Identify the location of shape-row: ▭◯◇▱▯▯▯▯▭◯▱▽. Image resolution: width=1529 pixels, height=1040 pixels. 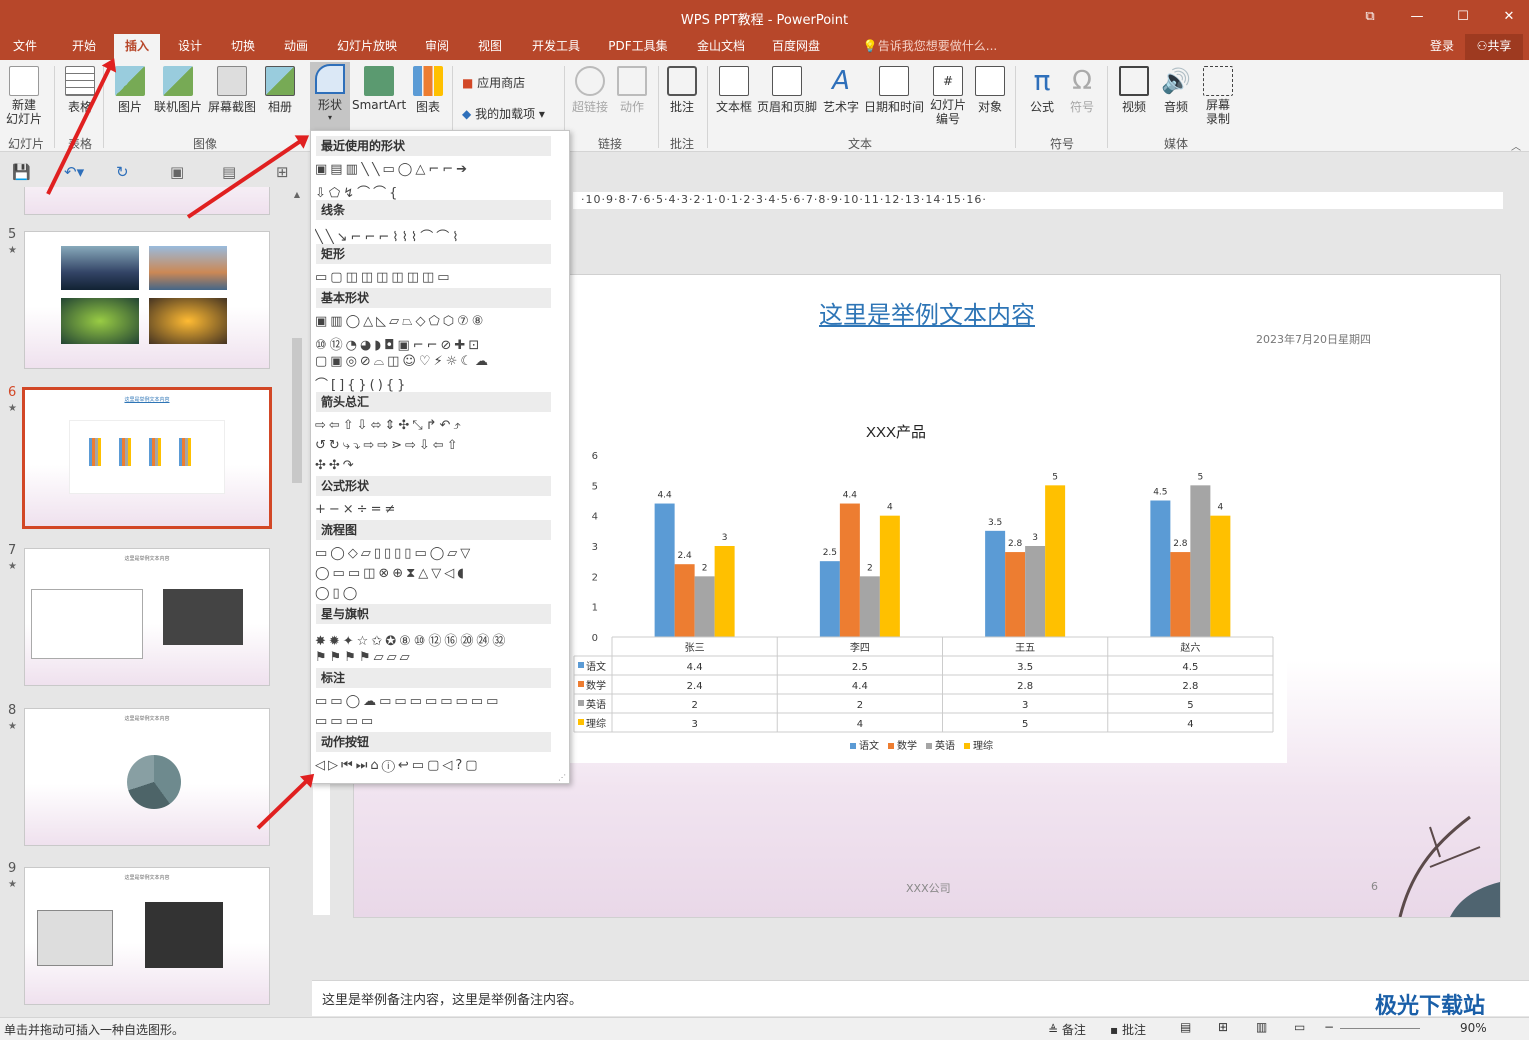
(435, 556).